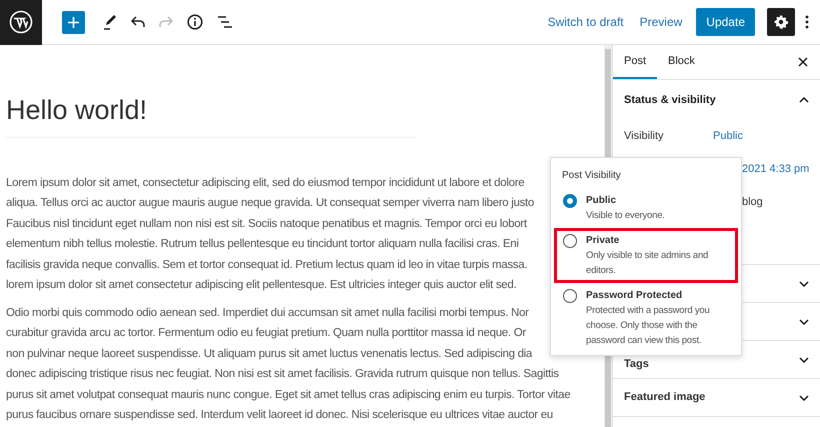  What do you see at coordinates (270, 203) in the screenshot?
I see `paragraph-line: aliqua. Tellus orci ac auctor augue mauris augue neque gravida. Ut consequat semper viverra nam libero justo` at bounding box center [270, 203].